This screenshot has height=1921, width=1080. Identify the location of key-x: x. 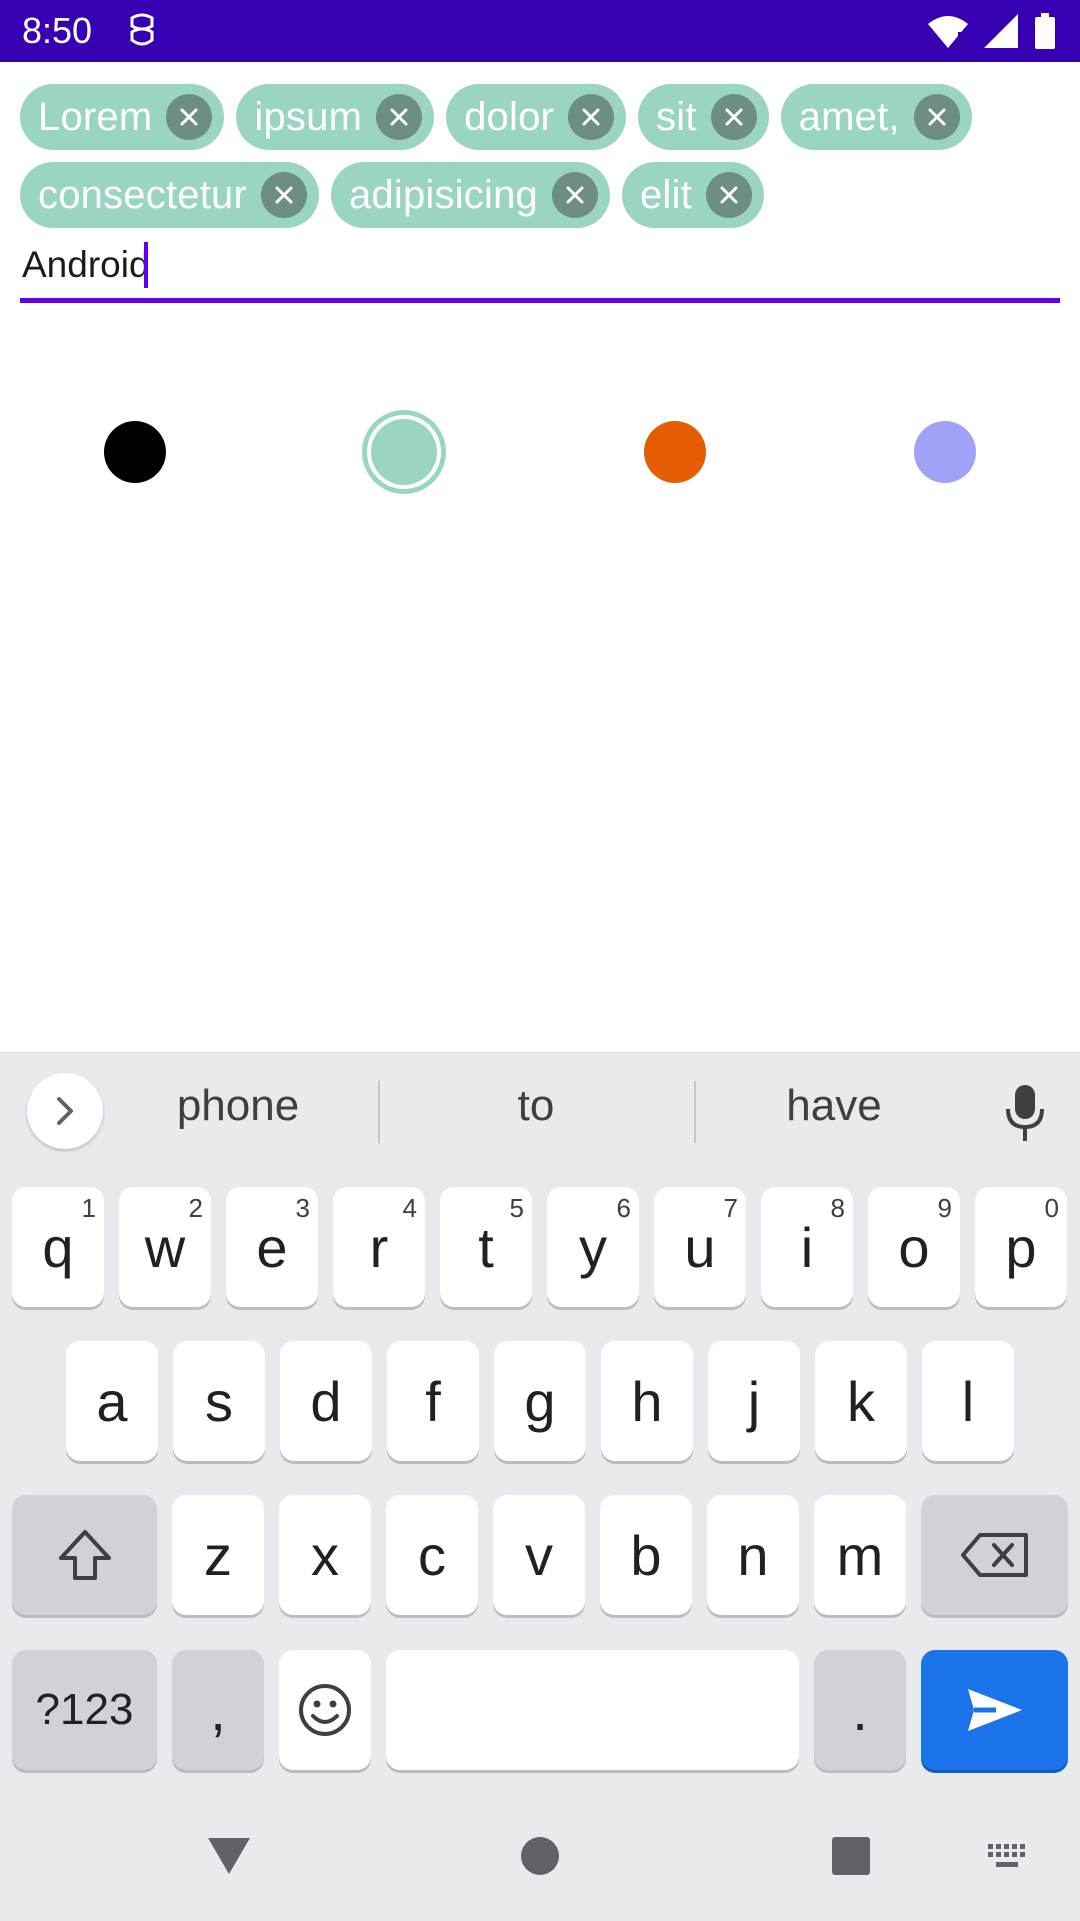
(325, 1555).